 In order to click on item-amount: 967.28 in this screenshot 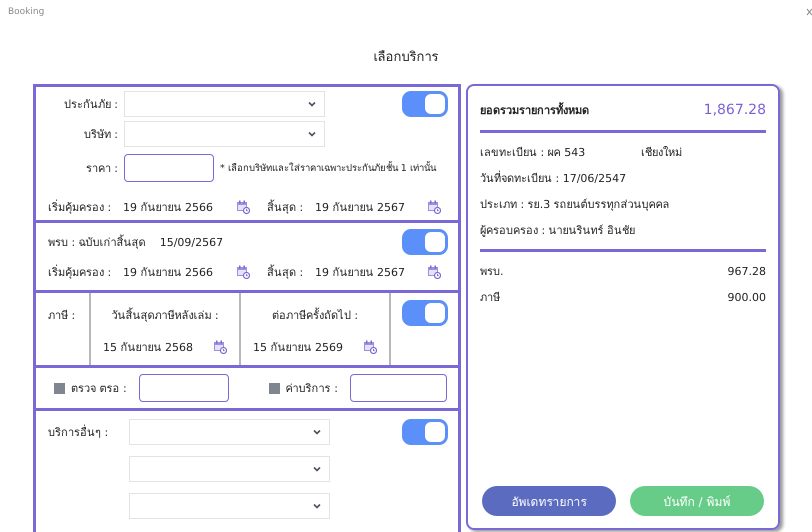, I will do `click(747, 271)`.